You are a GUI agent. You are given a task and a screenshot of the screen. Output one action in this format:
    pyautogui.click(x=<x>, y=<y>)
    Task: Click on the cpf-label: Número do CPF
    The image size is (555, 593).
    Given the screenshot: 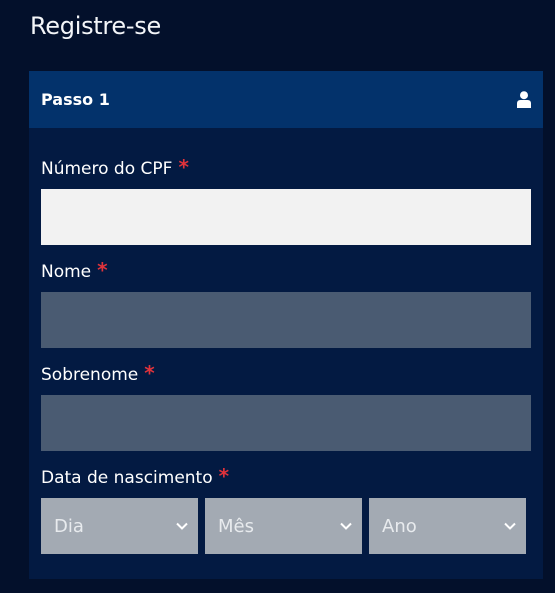 What is the action you would take?
    pyautogui.click(x=107, y=169)
    